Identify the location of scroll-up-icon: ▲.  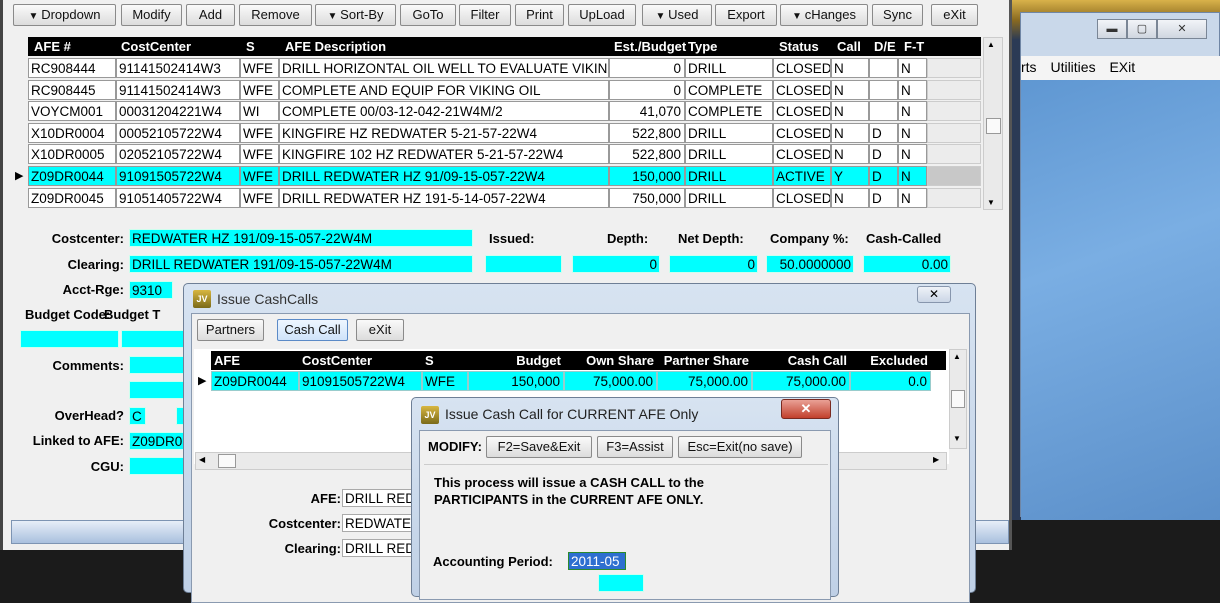
(991, 44).